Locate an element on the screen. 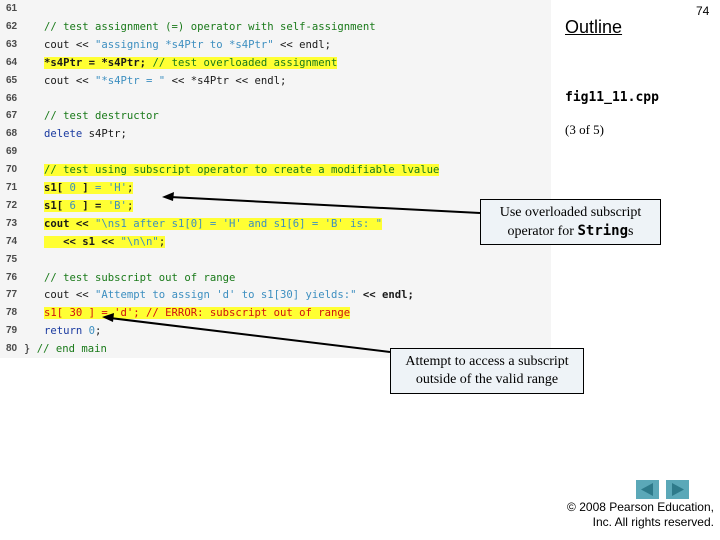 The height and width of the screenshot is (540, 720). code-text: s1[ 0 ] = 'H'; is located at coordinates (89, 188).